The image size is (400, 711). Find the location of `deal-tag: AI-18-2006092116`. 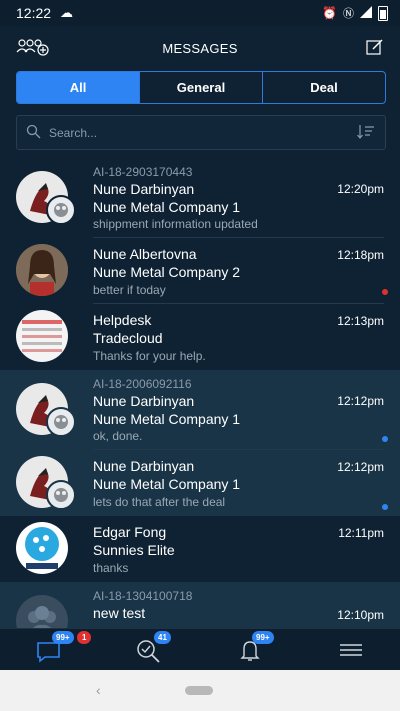

deal-tag: AI-18-2006092116 is located at coordinates (142, 384).